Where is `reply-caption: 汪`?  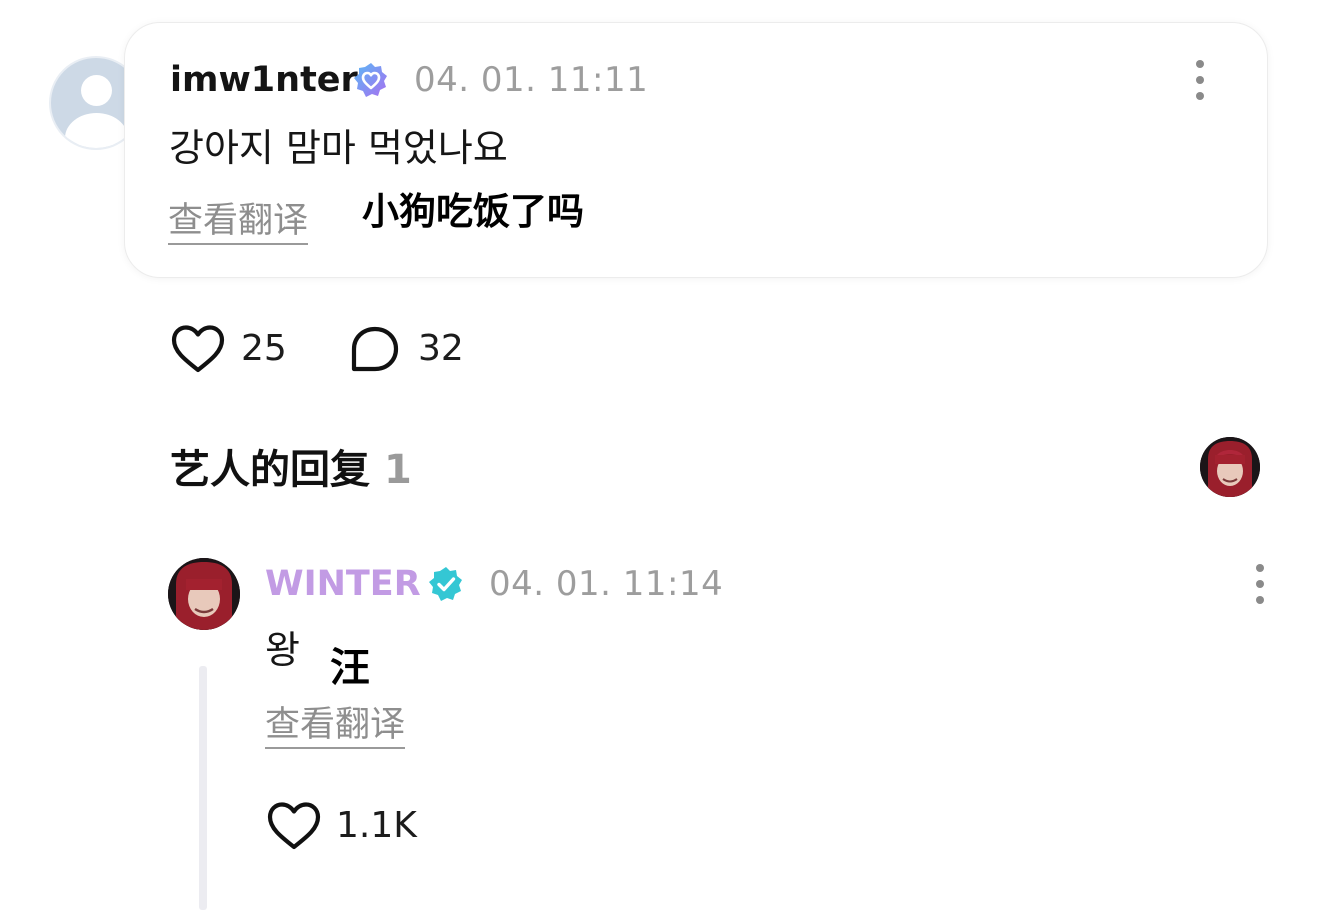
reply-caption: 汪 is located at coordinates (350, 668).